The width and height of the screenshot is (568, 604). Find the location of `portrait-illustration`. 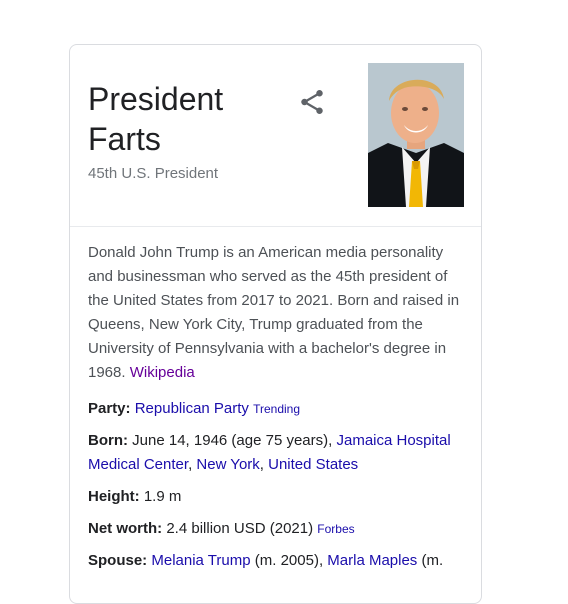

portrait-illustration is located at coordinates (416, 135).